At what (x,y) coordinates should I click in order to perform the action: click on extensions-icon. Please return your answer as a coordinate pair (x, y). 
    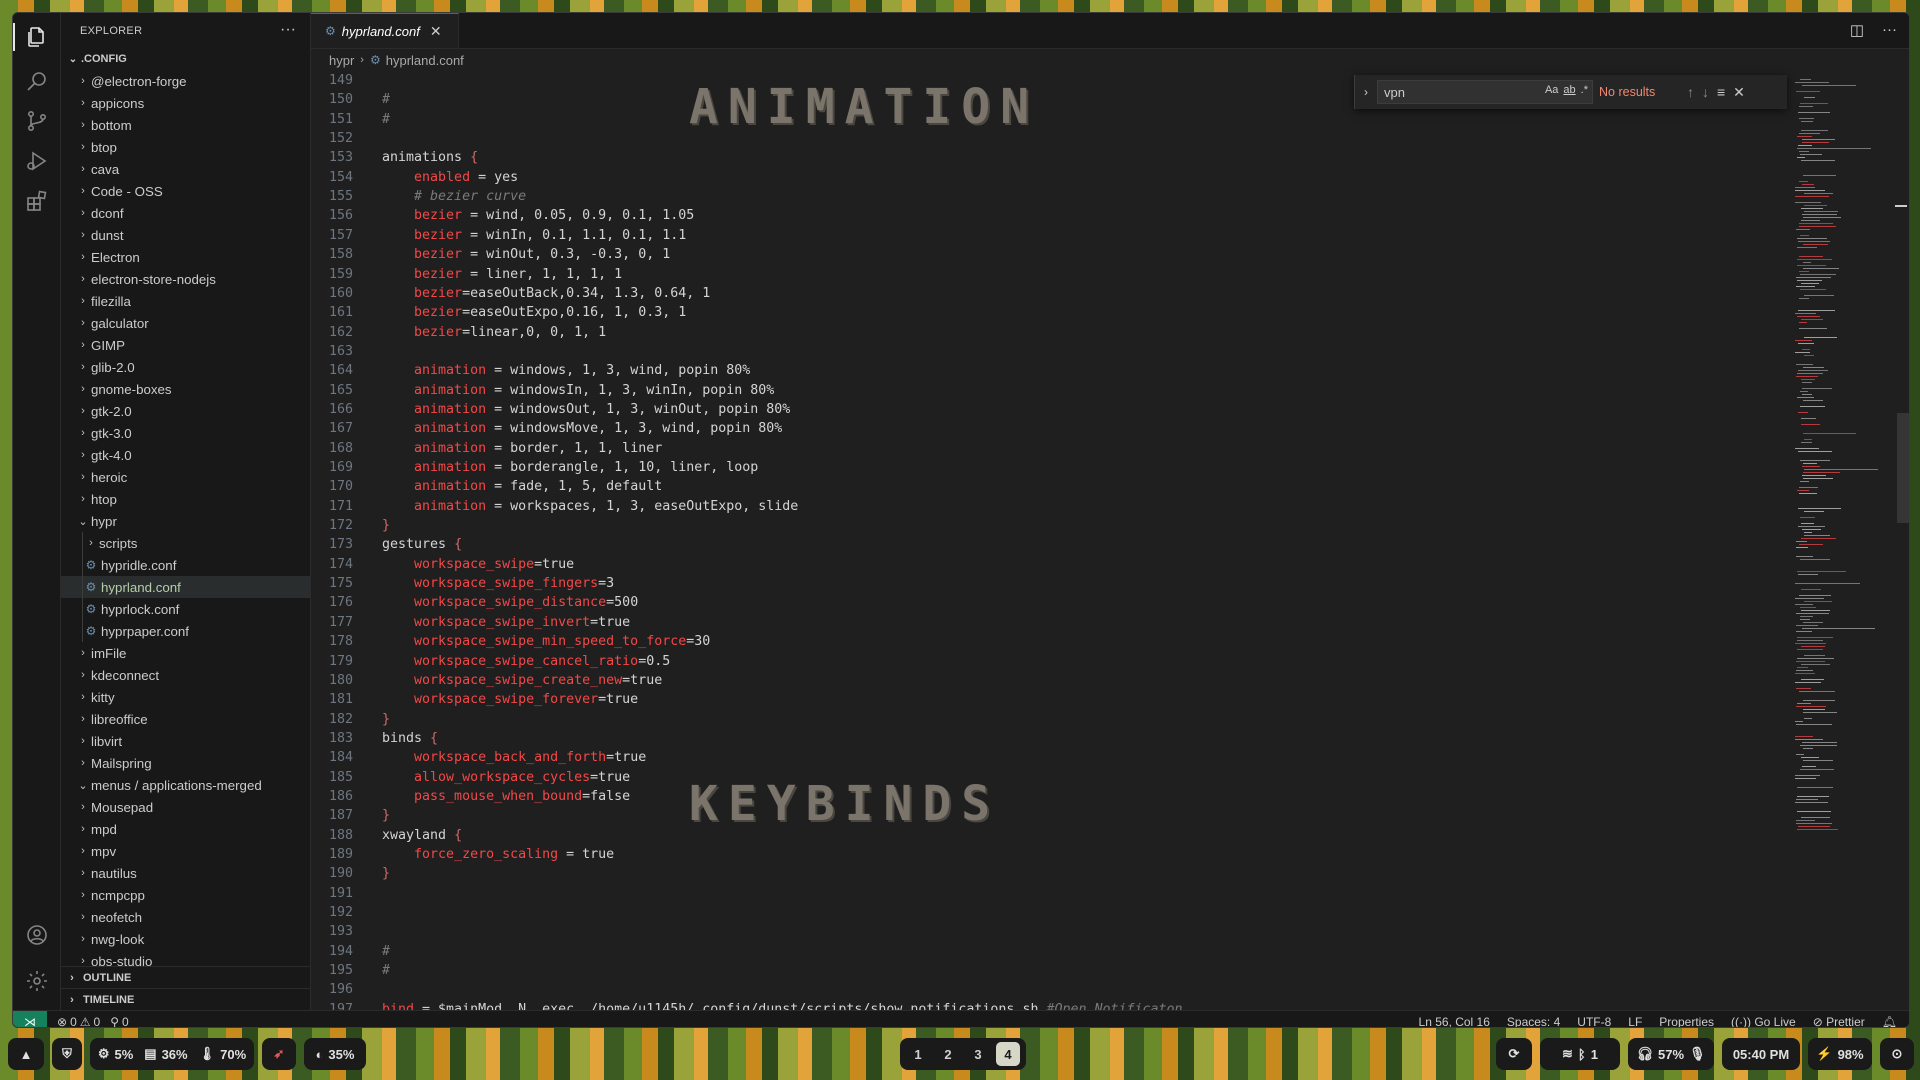
    Looking at the image, I should click on (36, 201).